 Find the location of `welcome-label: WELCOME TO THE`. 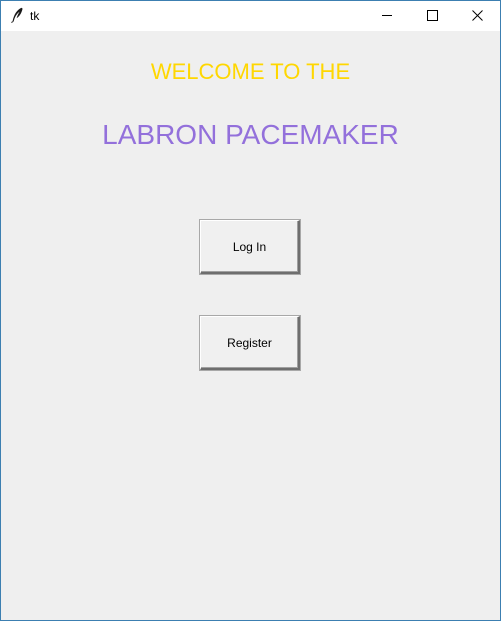

welcome-label: WELCOME TO THE is located at coordinates (250, 71).